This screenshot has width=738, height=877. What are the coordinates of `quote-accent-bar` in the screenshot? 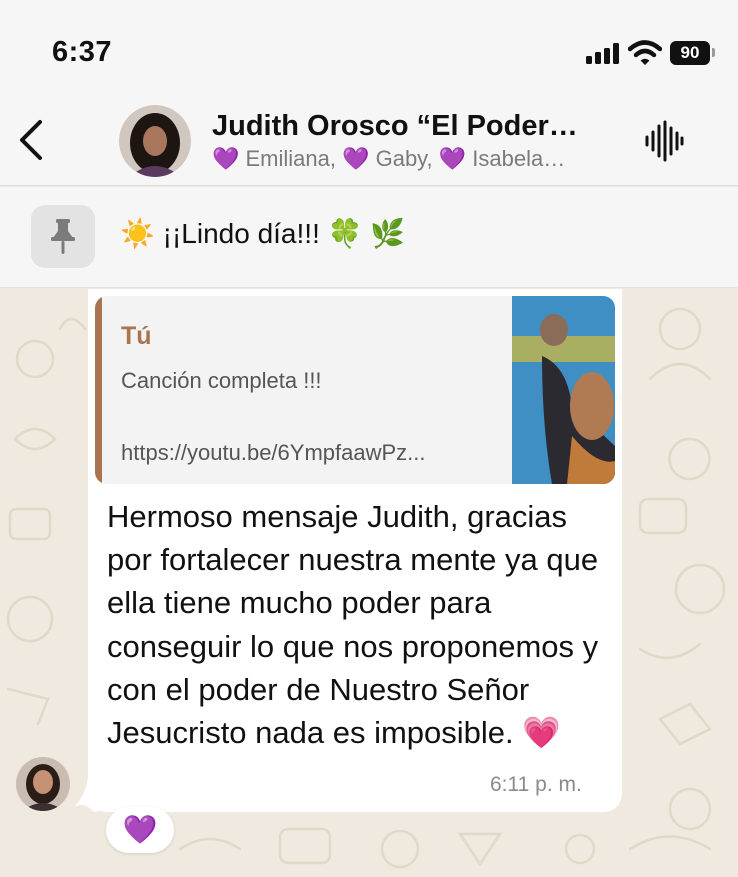 It's located at (98, 390).